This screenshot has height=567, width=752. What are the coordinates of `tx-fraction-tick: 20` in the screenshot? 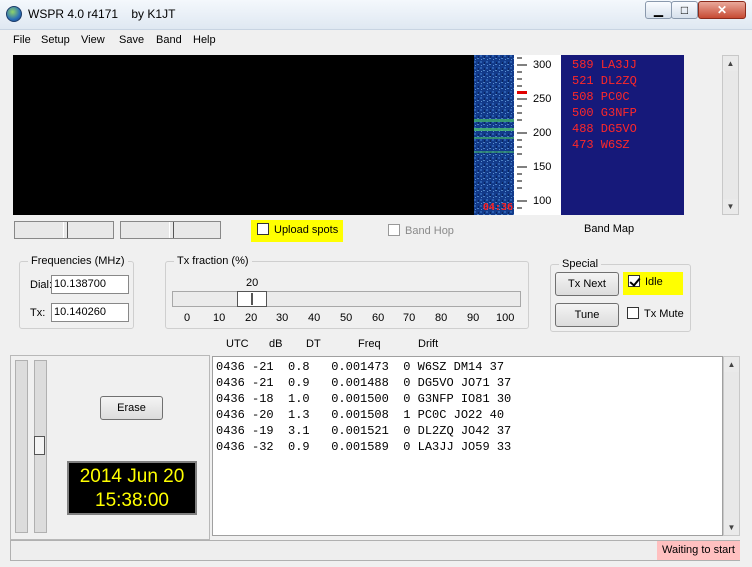 It's located at (251, 318).